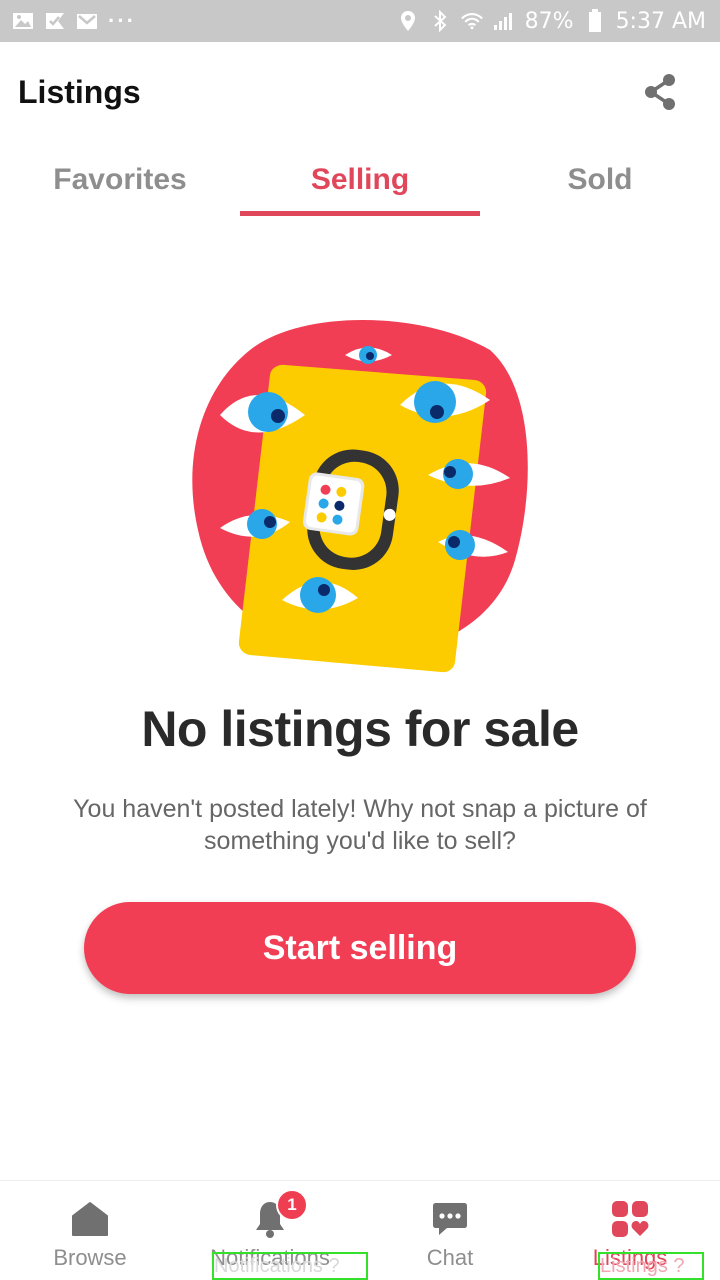 This screenshot has width=720, height=1280. What do you see at coordinates (450, 1219) in the screenshot?
I see `chat-icon` at bounding box center [450, 1219].